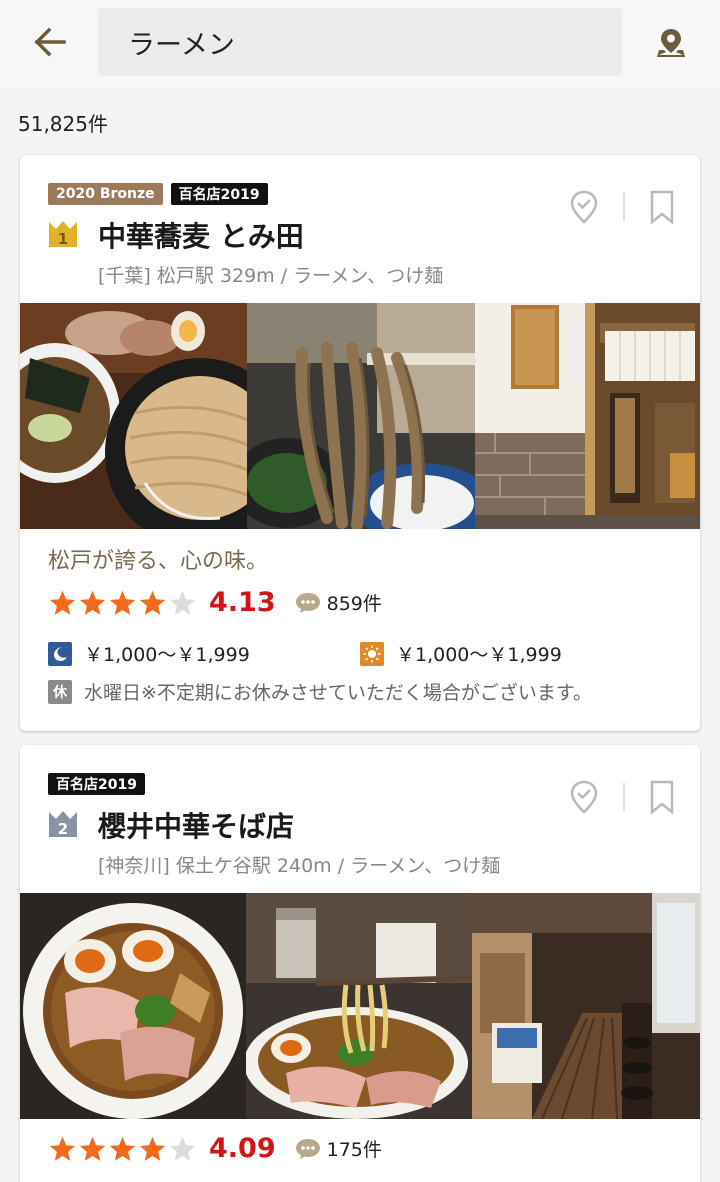 This screenshot has height=1182, width=720. Describe the element at coordinates (586, 1006) in the screenshot. I see `photo-interior` at that location.